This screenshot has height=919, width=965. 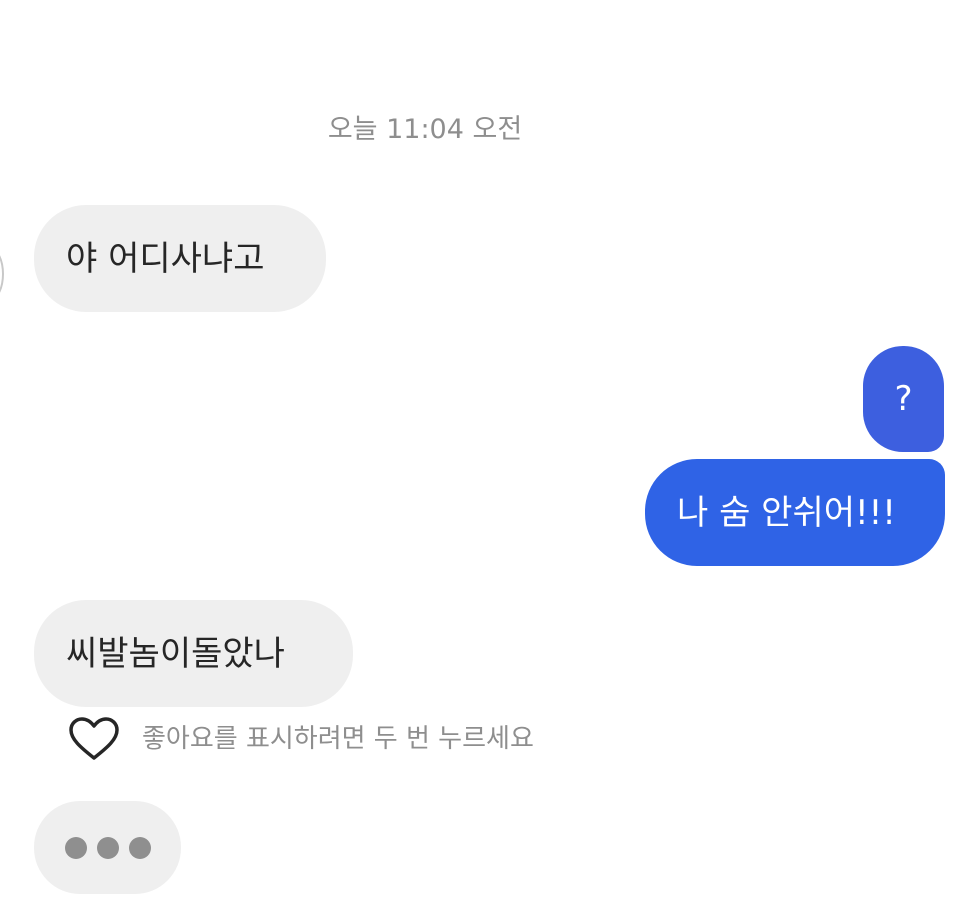 What do you see at coordinates (94, 739) in the screenshot?
I see `heart-outline-icon` at bounding box center [94, 739].